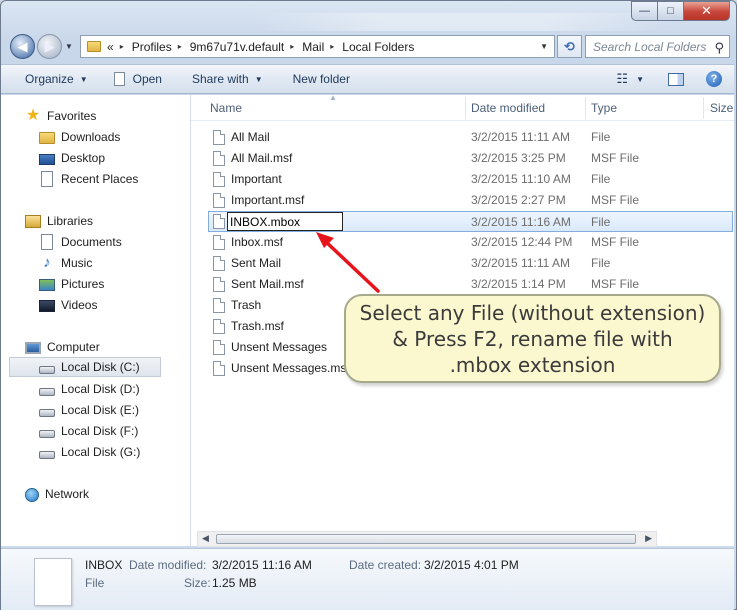 The height and width of the screenshot is (610, 737). I want to click on file-date: 3/2/2015 3:25 PM, so click(518, 158).